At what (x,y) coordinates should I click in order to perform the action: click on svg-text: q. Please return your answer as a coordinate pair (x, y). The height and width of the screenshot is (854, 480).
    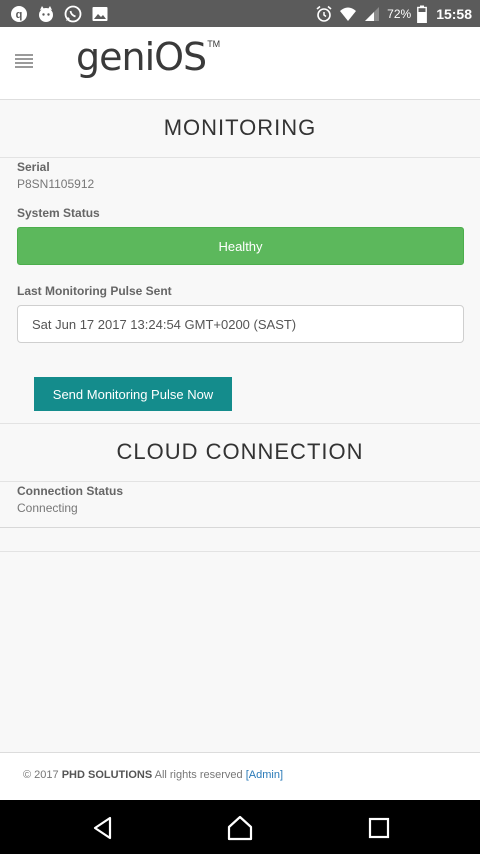
    Looking at the image, I should click on (19, 15).